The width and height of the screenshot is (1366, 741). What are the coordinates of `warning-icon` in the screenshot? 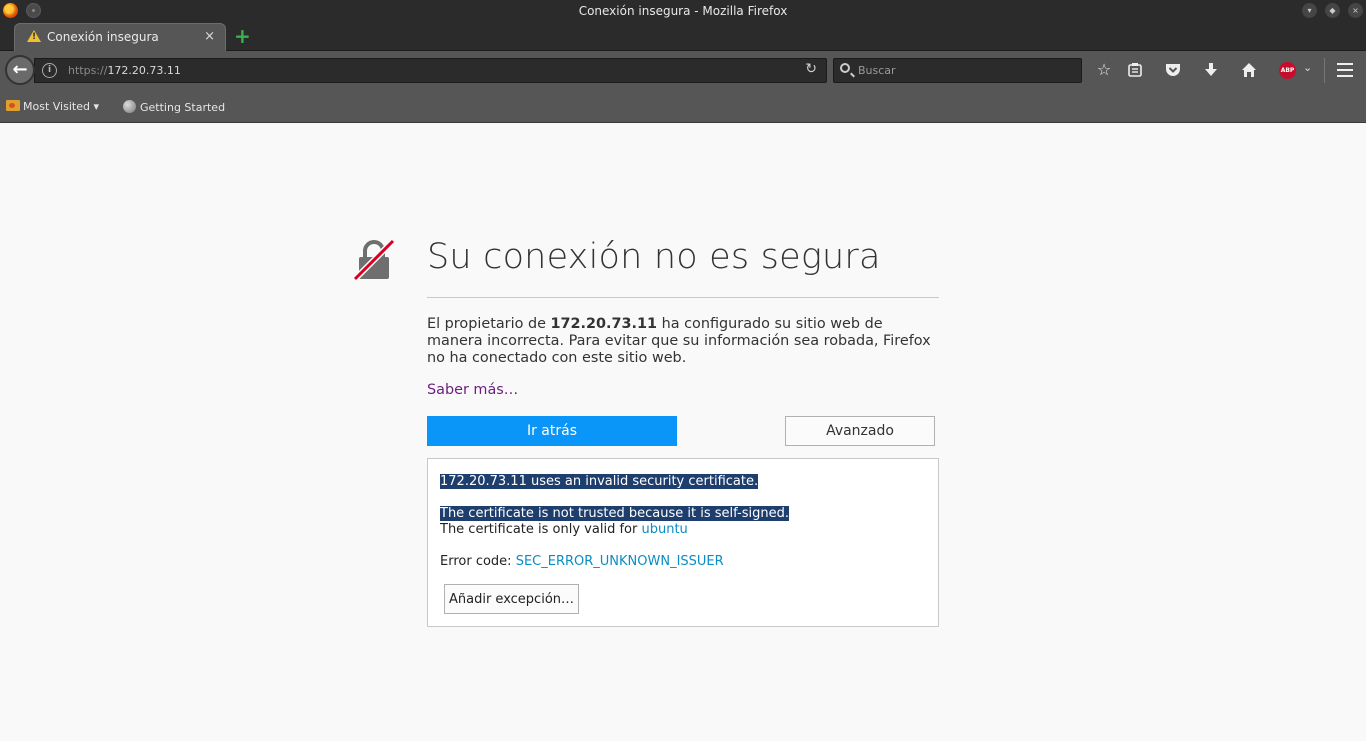 It's located at (34, 36).